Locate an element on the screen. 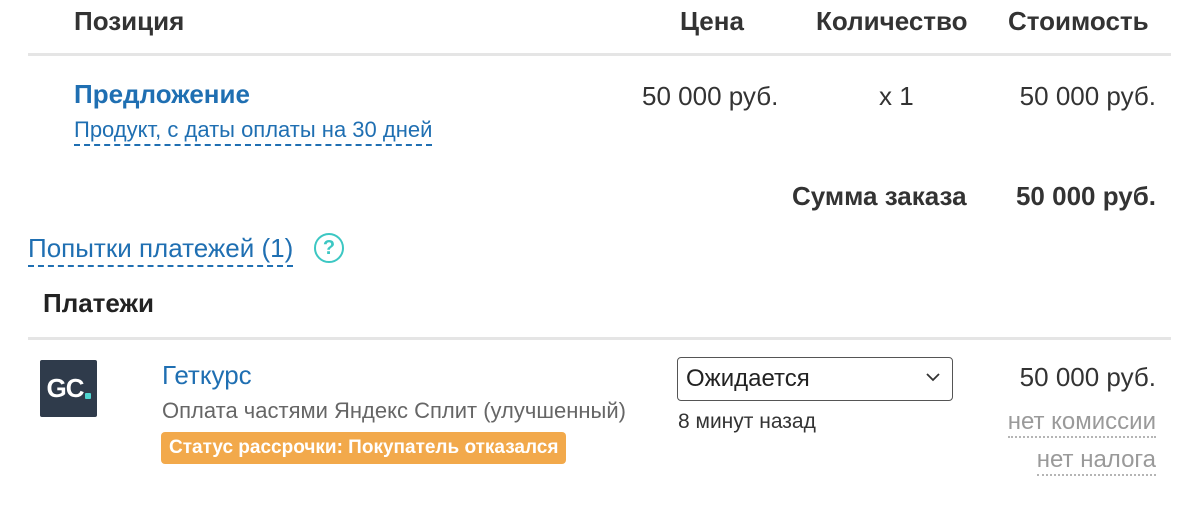 The width and height of the screenshot is (1199, 505). item-price: 50 000 руб. is located at coordinates (710, 96).